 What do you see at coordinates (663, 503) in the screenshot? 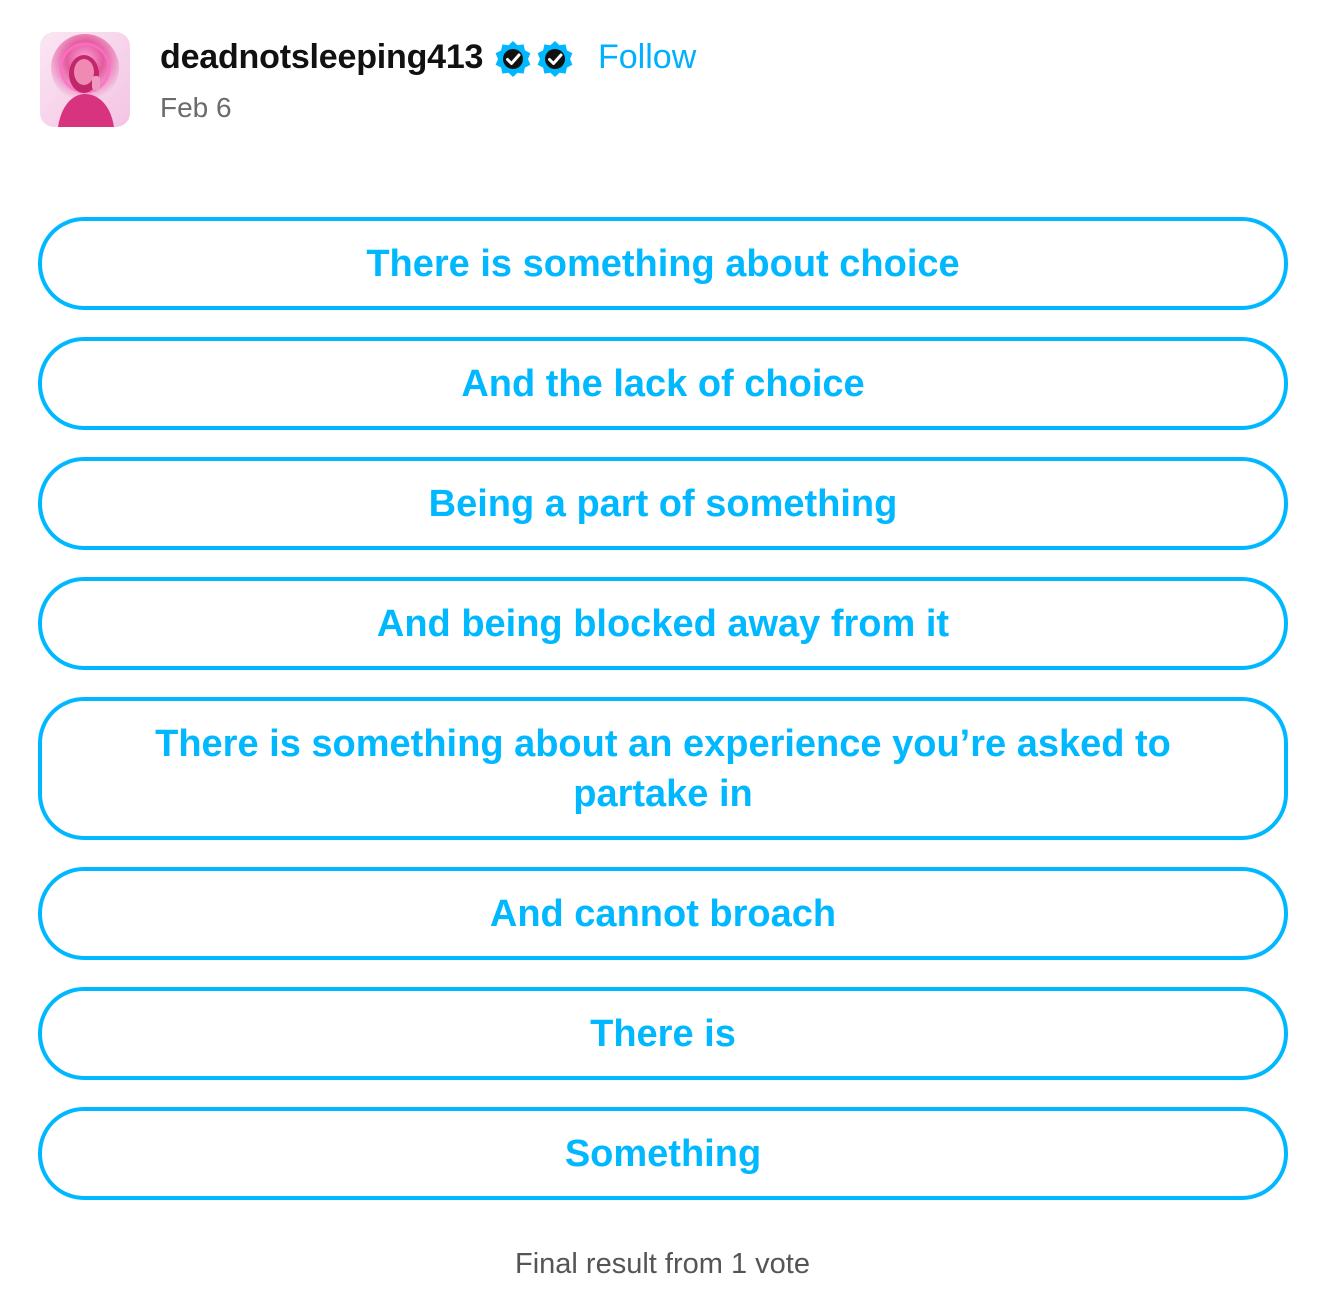
I see `poll-option: Being a part of something` at bounding box center [663, 503].